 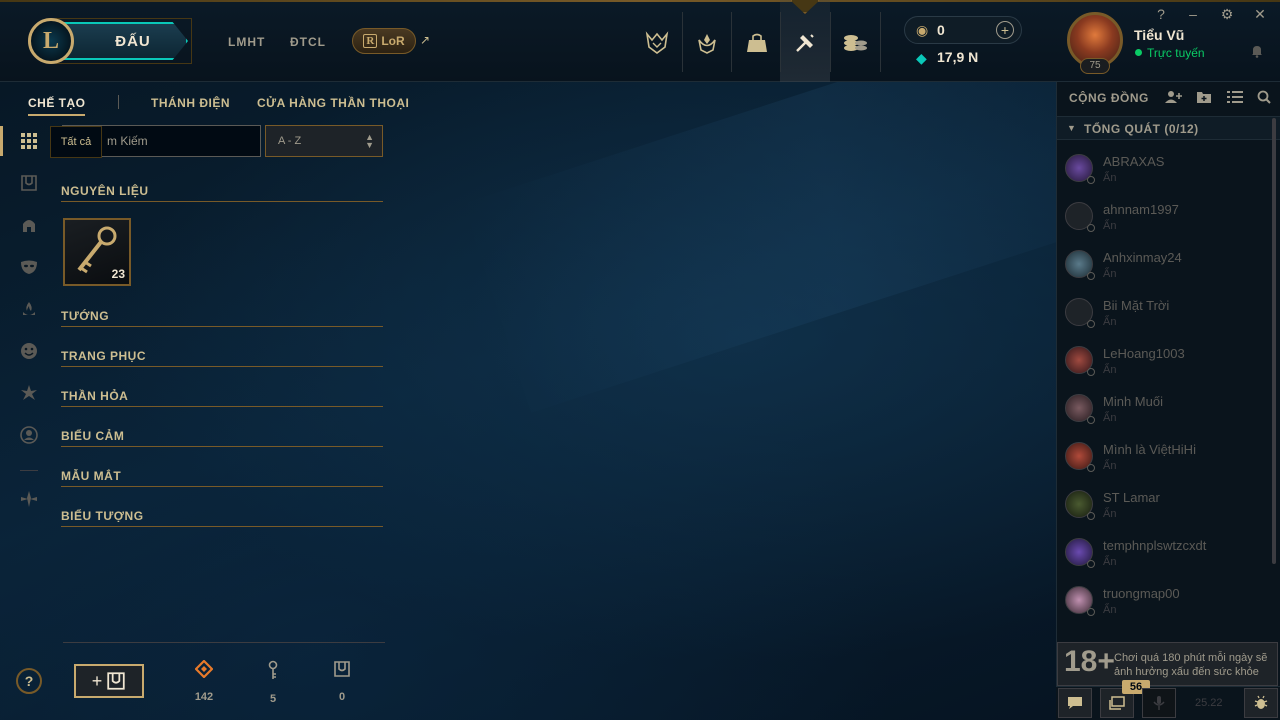 I want to click on add-folder-icon, so click(x=1204, y=98).